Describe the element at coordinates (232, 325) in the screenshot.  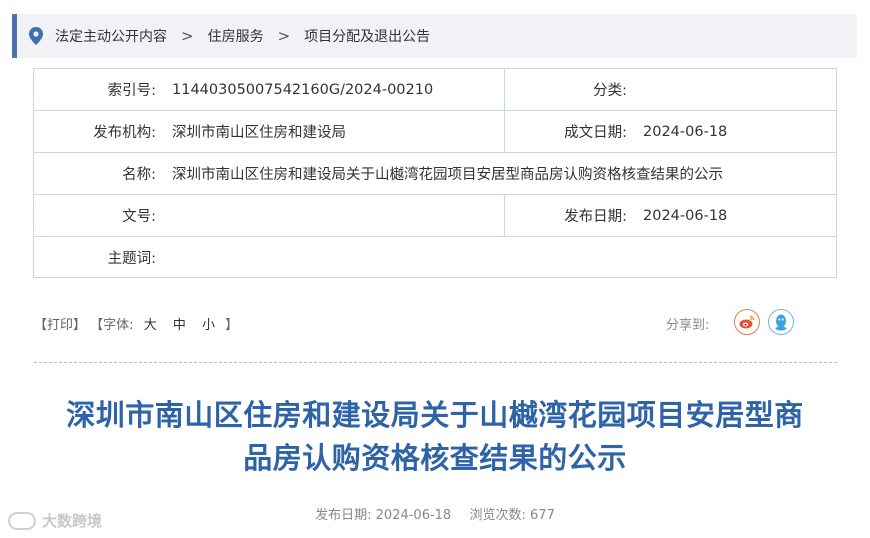
I see `font-size-suffix: 】` at that location.